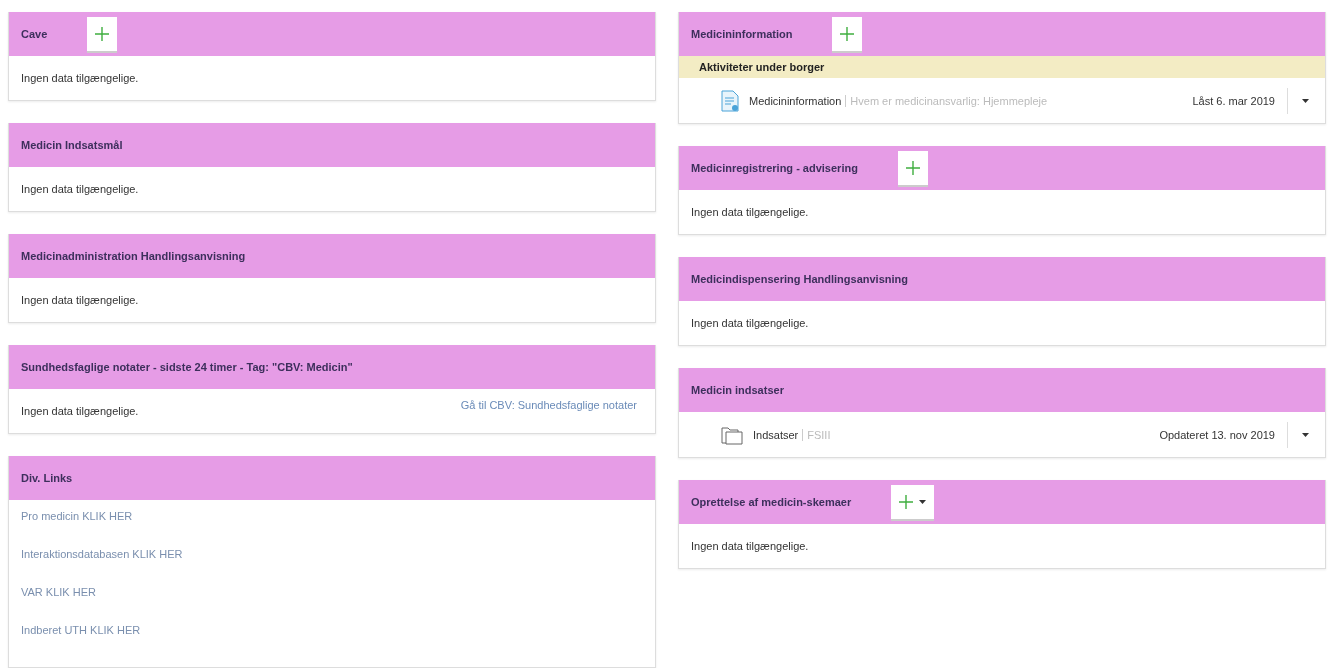 The height and width of the screenshot is (668, 1334). What do you see at coordinates (187, 367) in the screenshot?
I see `panel-title: Sundhedsfaglige notater - sidste 24 timer - Tag: "CBV: Medicin"` at bounding box center [187, 367].